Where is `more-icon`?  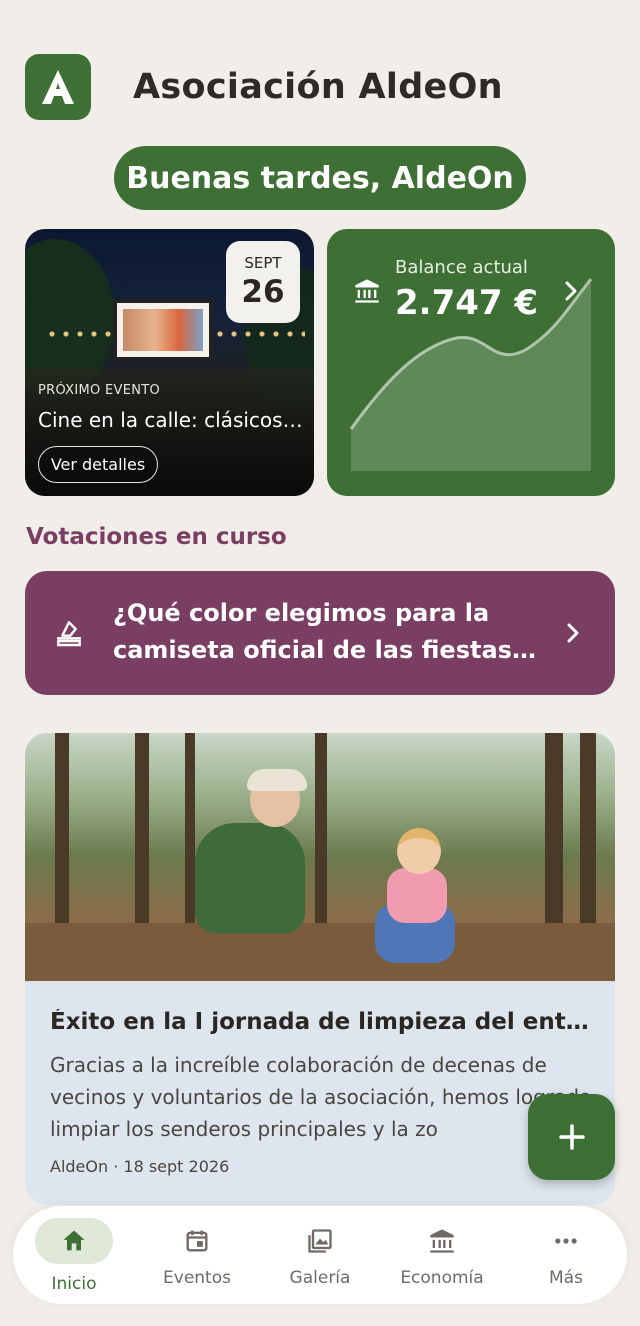
more-icon is located at coordinates (566, 1241).